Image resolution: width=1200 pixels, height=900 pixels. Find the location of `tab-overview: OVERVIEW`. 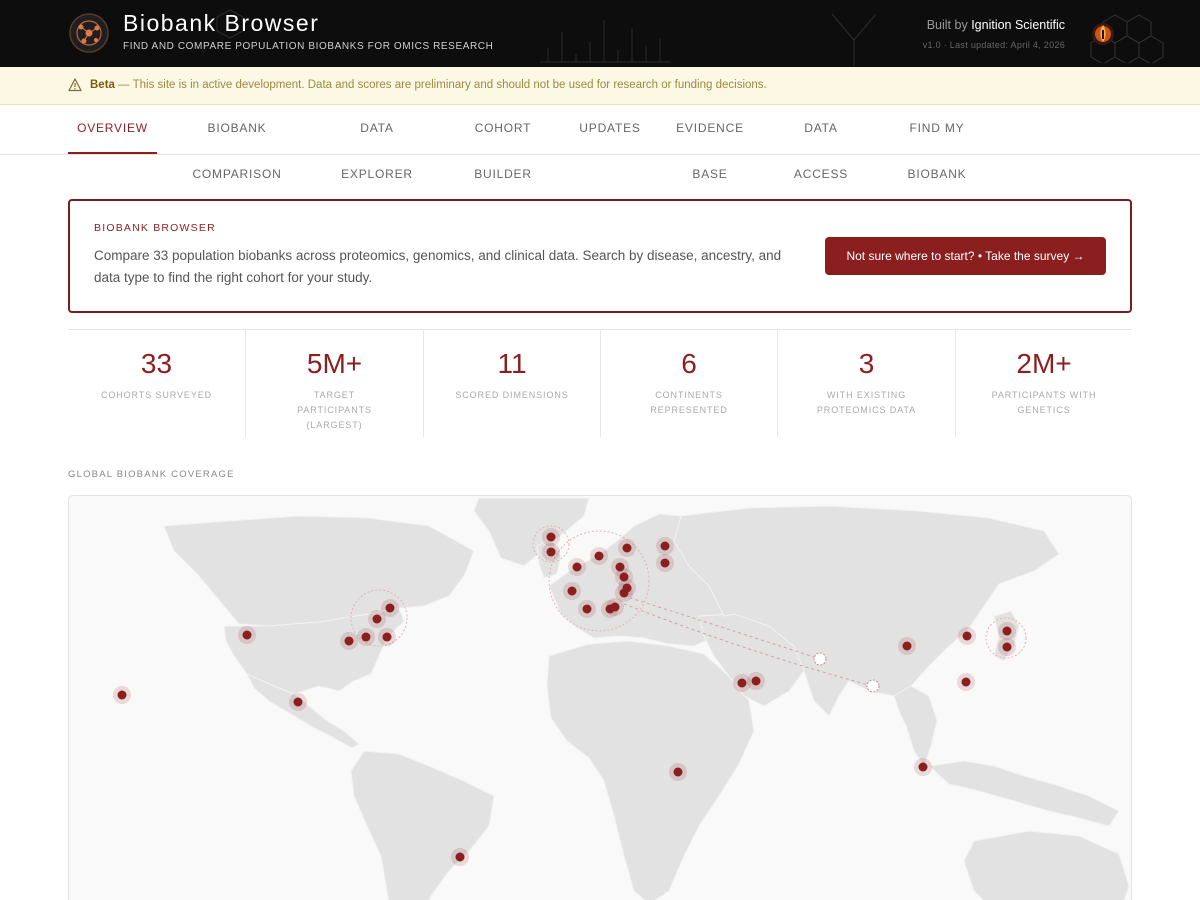

tab-overview: OVERVIEW is located at coordinates (112, 129).